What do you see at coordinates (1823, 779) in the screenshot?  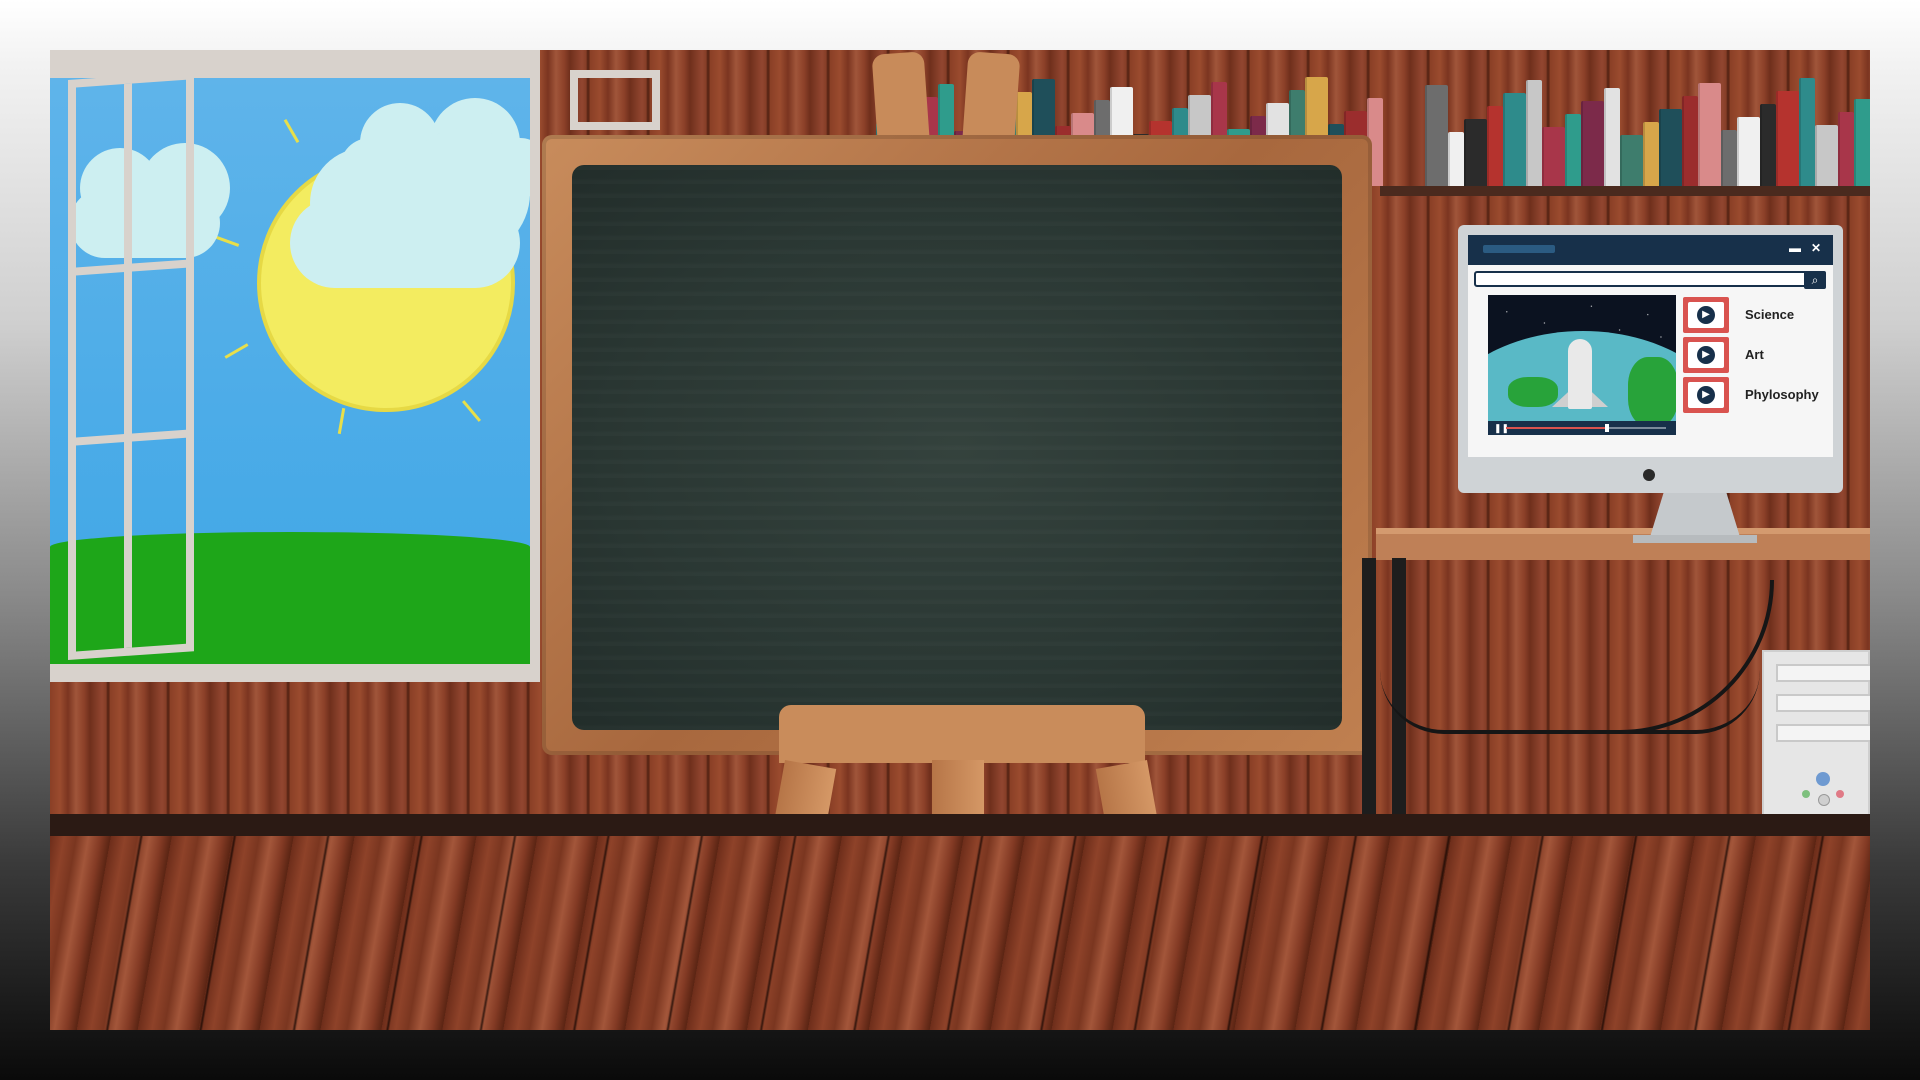 I see `power-button-icon` at bounding box center [1823, 779].